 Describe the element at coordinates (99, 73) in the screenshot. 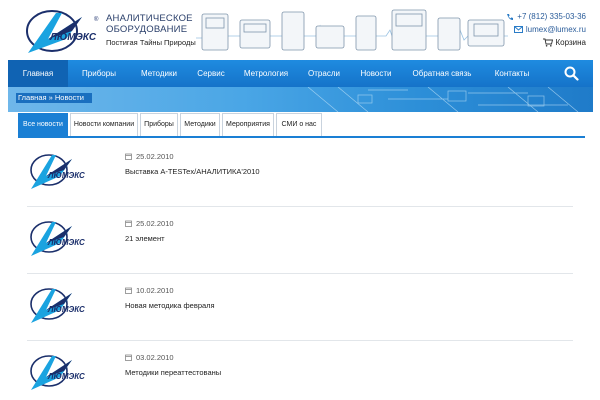

I see `nav-item-instruments: Приборы` at that location.